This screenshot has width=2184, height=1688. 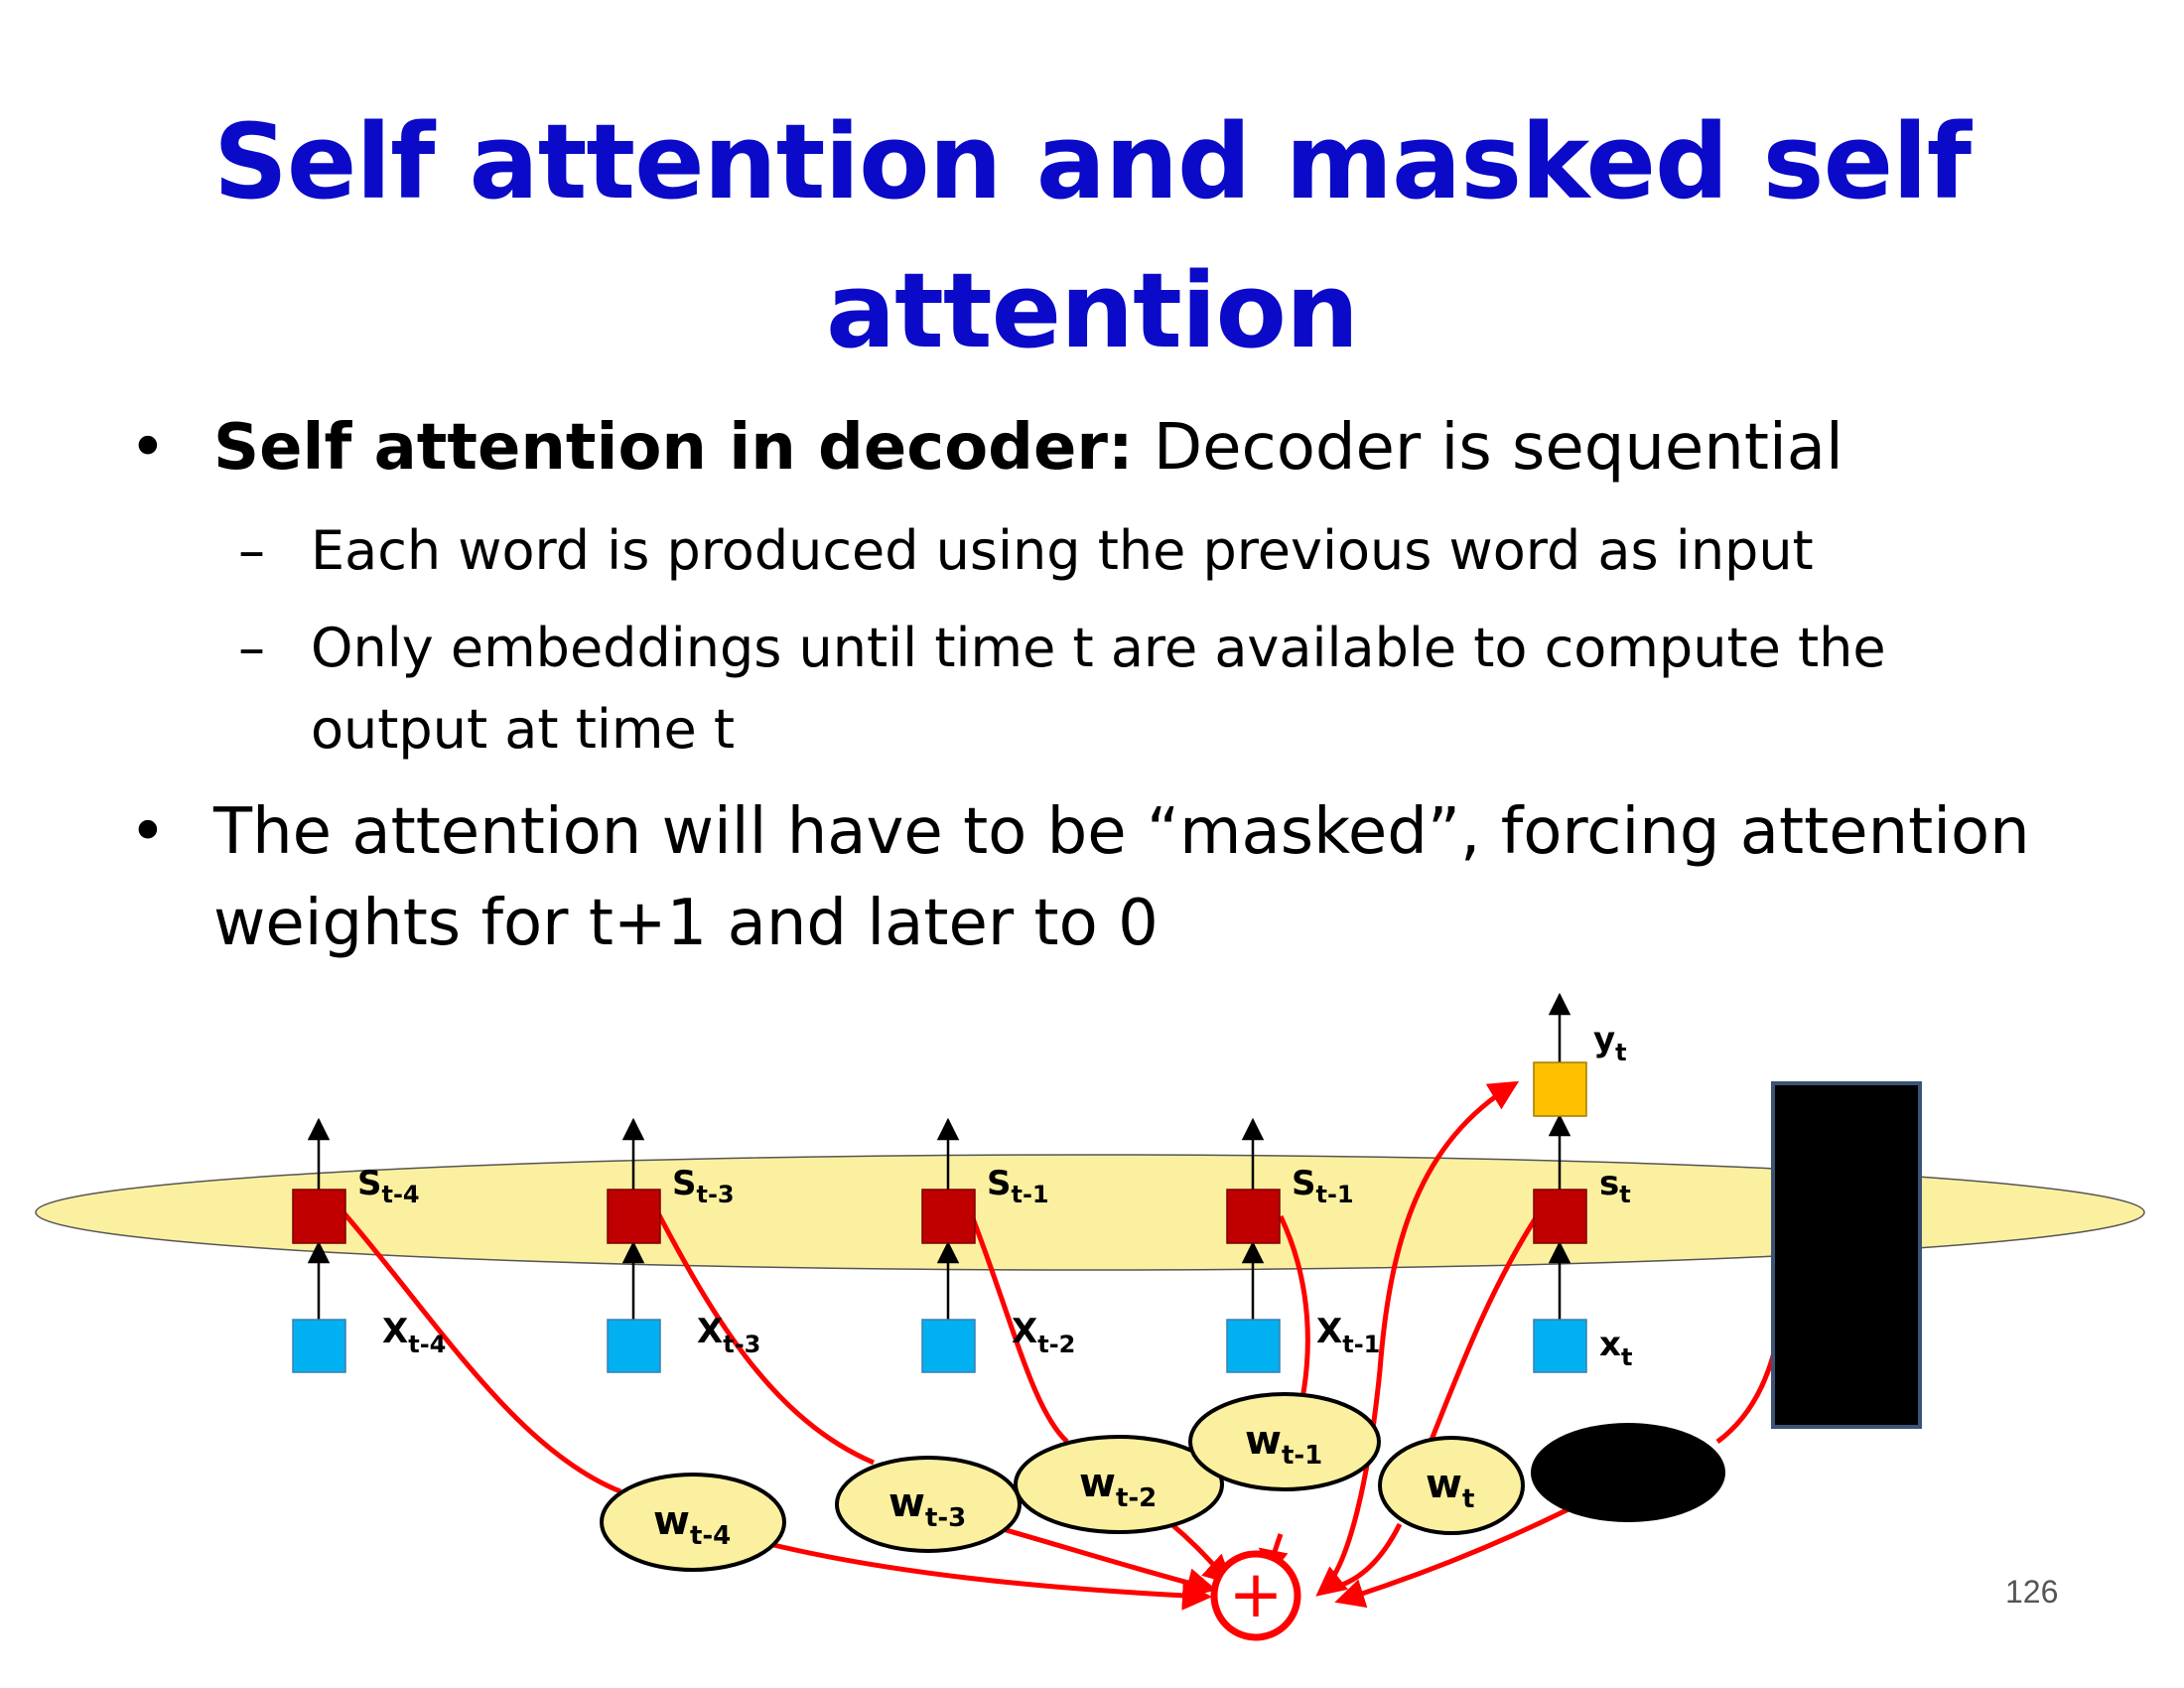 I want to click on output-label: yt, so click(x=1610, y=1043).